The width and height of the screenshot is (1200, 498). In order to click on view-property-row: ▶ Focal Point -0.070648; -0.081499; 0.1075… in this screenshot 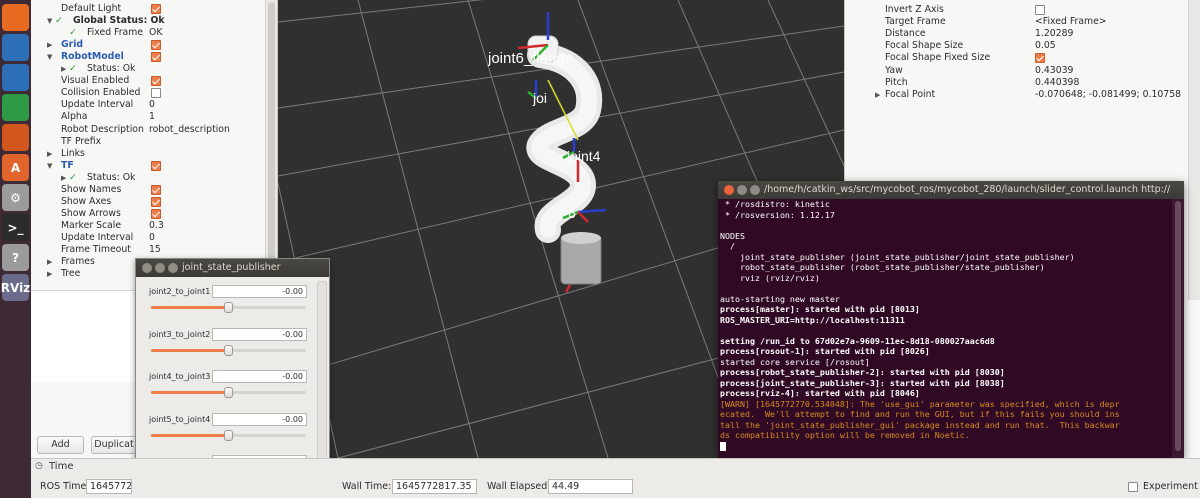, I will do `click(1015, 95)`.